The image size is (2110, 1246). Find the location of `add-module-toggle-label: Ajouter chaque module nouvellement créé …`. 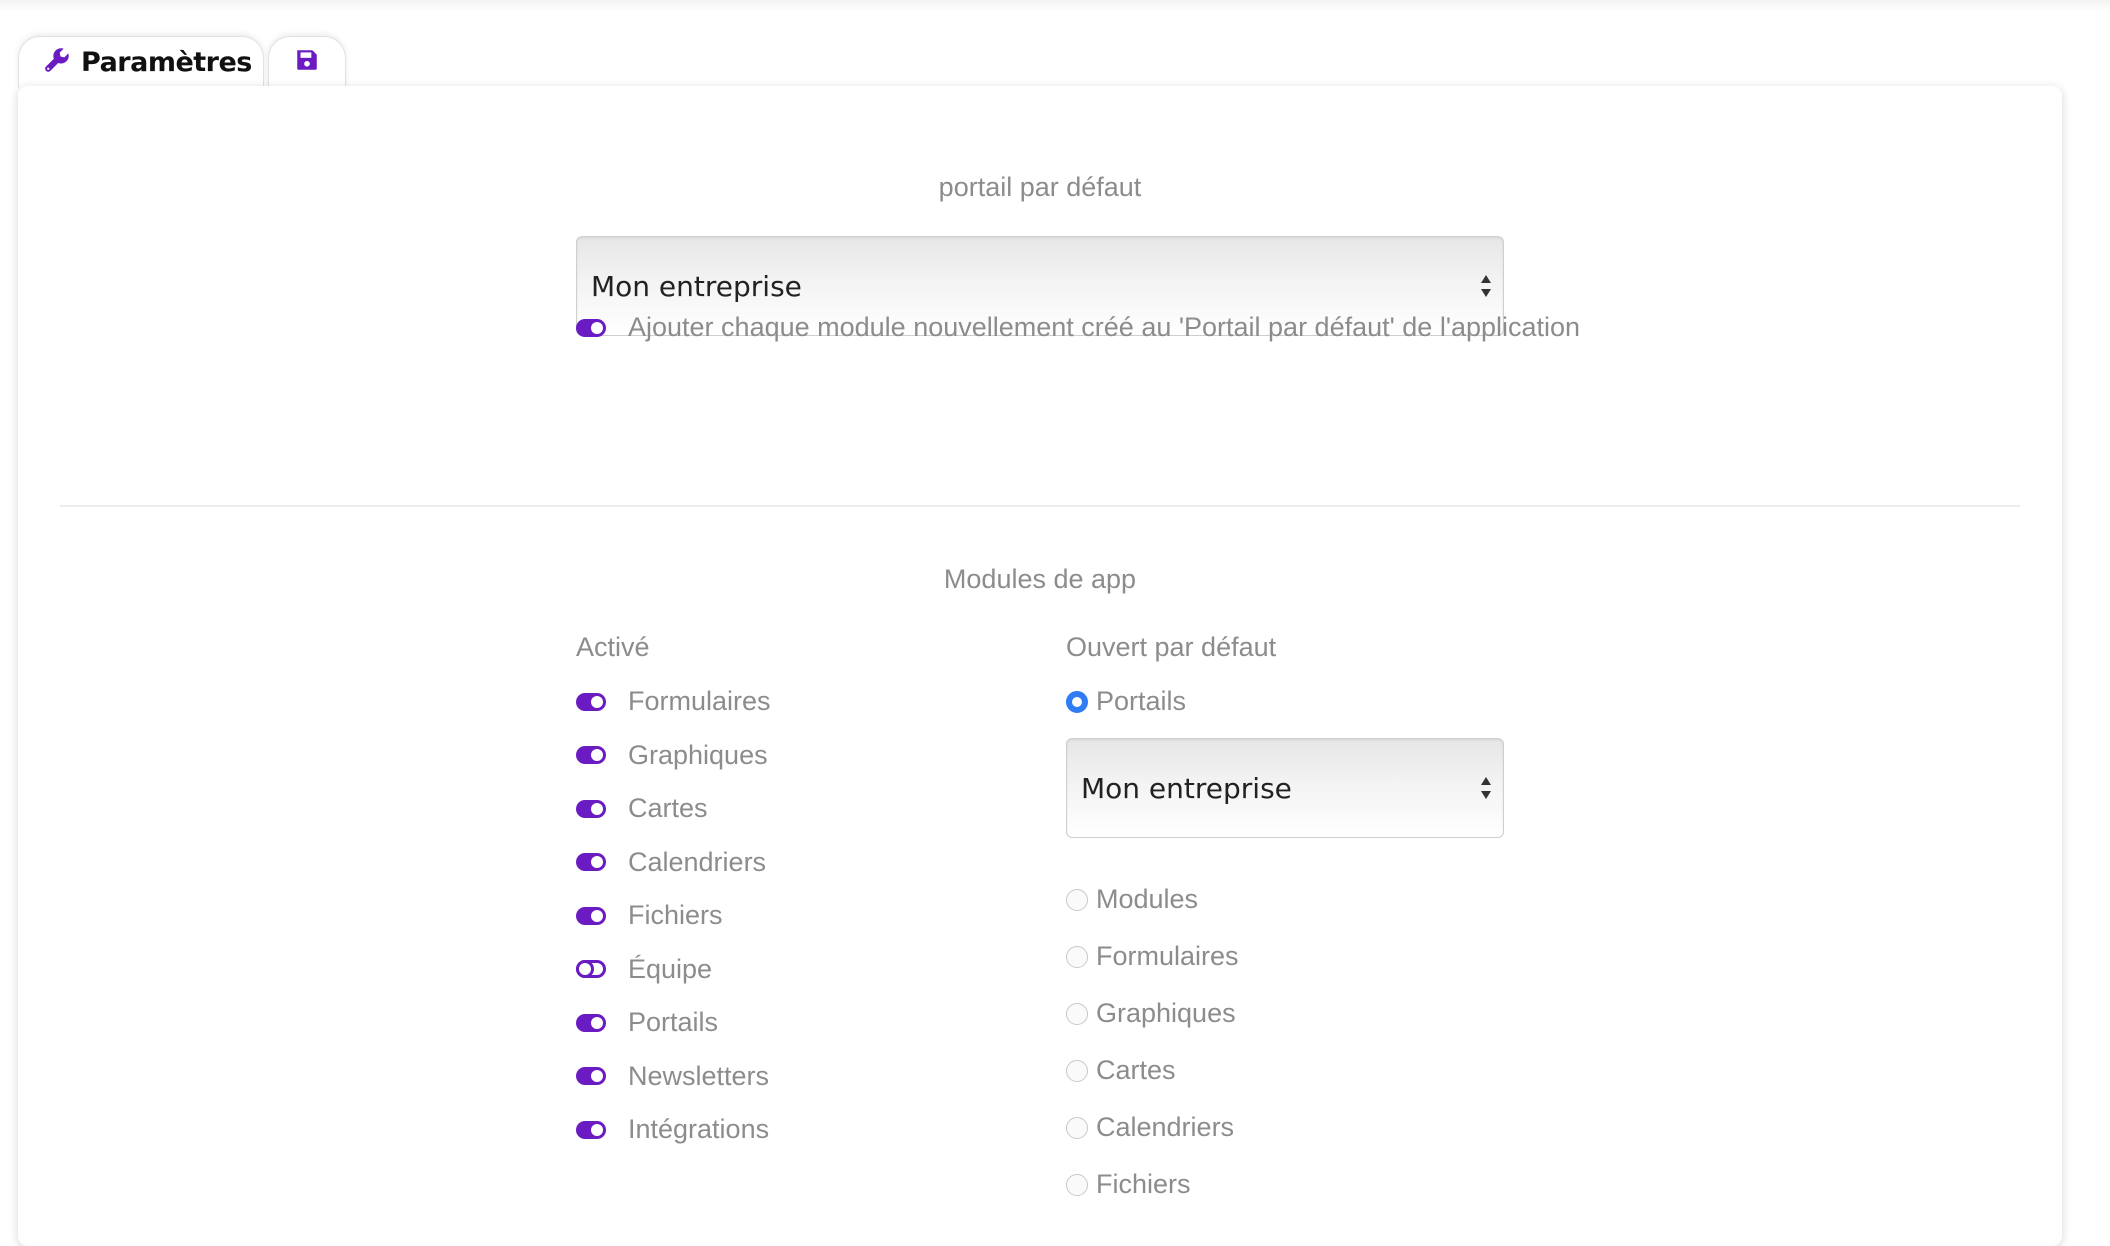

add-module-toggle-label: Ajouter chaque module nouvellement créé … is located at coordinates (1104, 327).